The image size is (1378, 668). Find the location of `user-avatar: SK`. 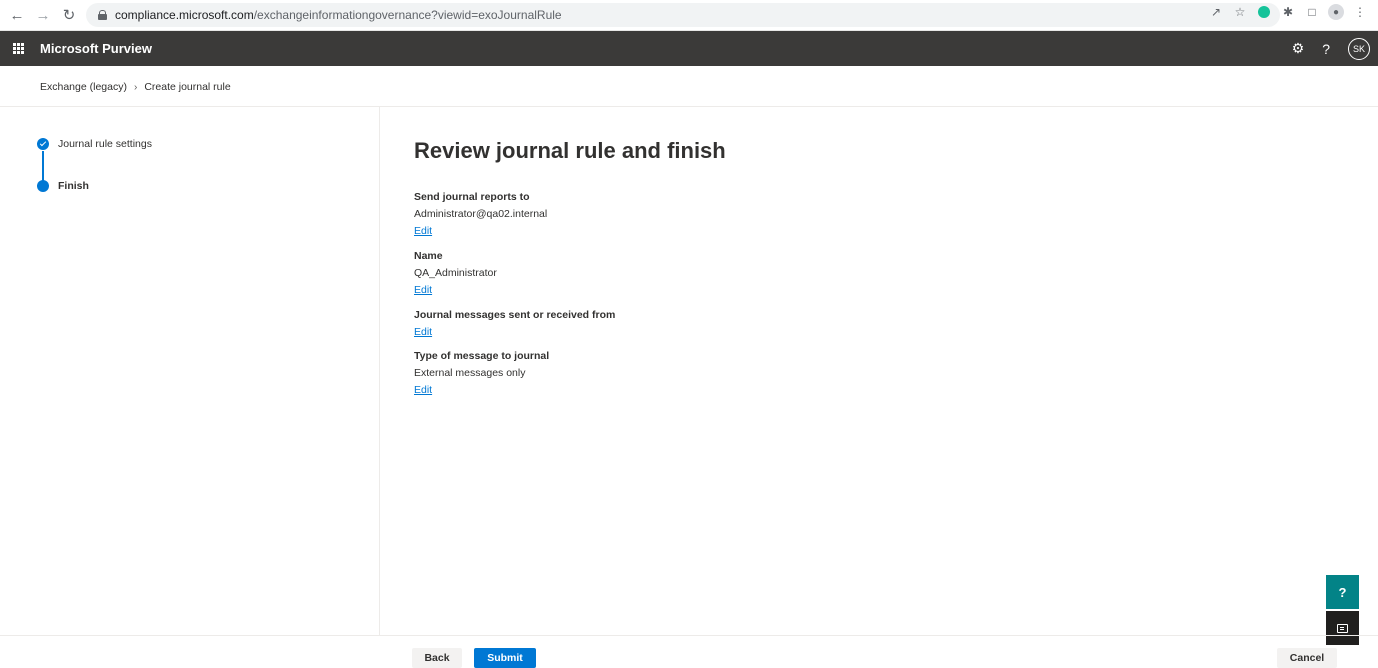

user-avatar: SK is located at coordinates (1359, 48).